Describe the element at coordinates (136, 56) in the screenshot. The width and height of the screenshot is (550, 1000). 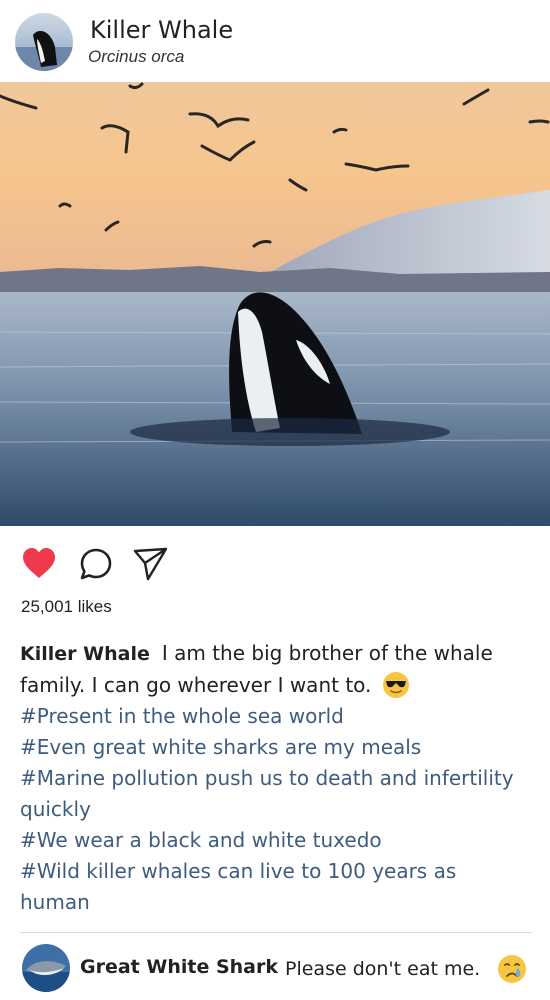
I see `author-subtitle: Orcinus orca` at that location.